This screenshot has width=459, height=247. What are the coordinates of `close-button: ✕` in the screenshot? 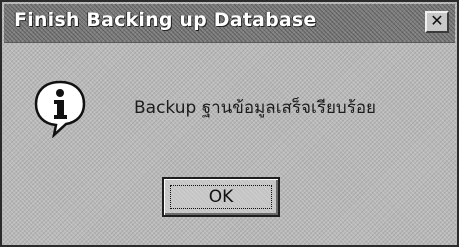 It's located at (437, 22).